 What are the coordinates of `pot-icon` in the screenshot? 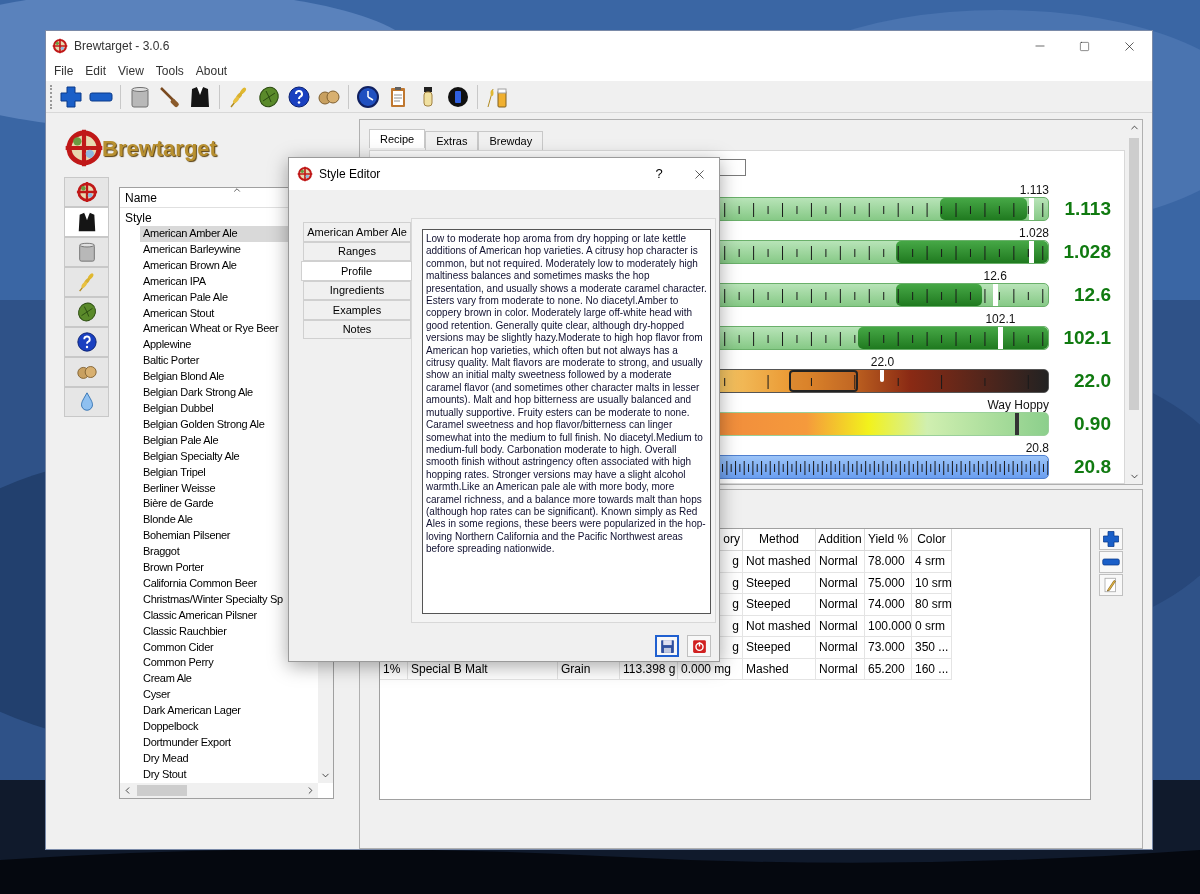 It's located at (140, 96).